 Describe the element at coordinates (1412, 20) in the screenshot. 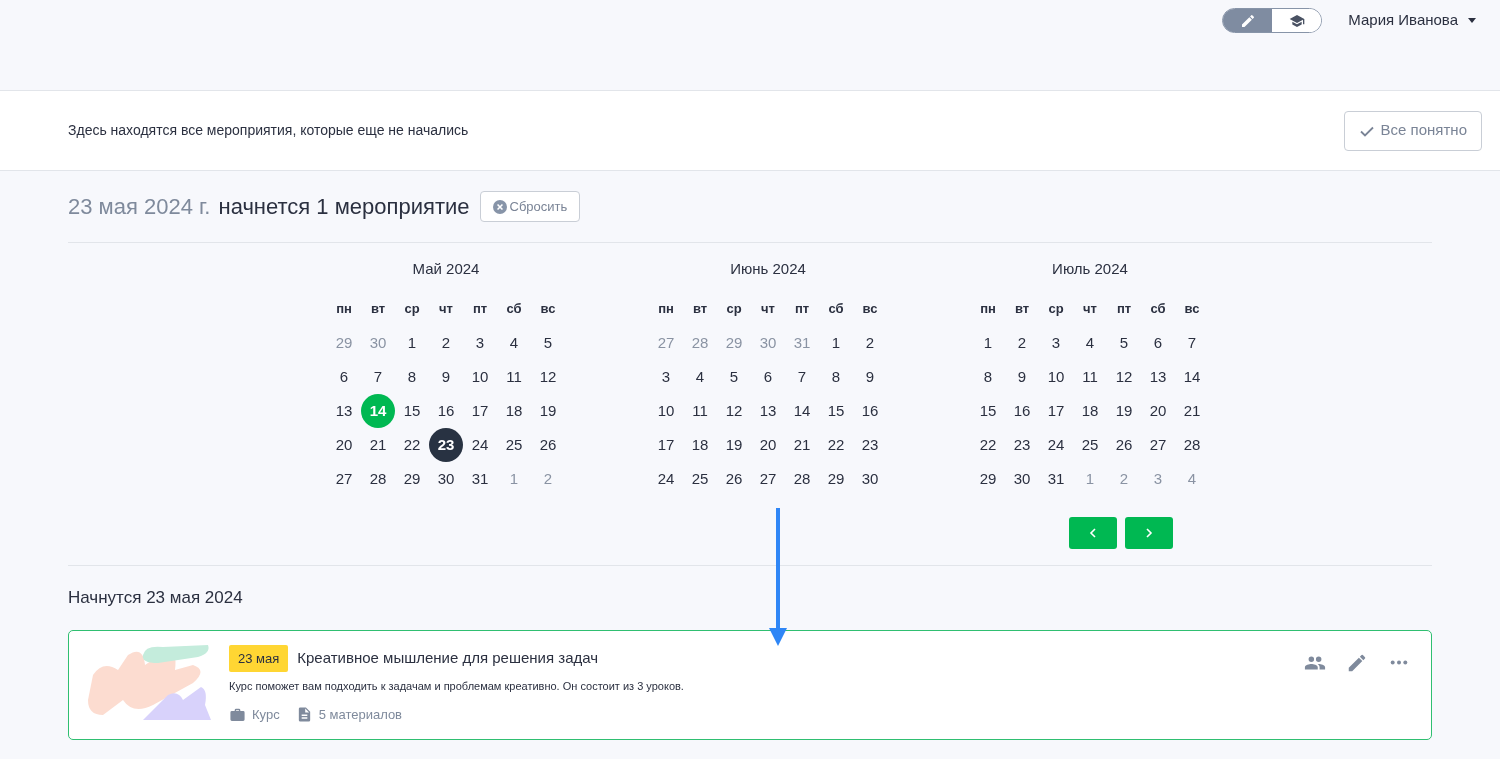

I see `user-menu: Мария Иванова` at that location.